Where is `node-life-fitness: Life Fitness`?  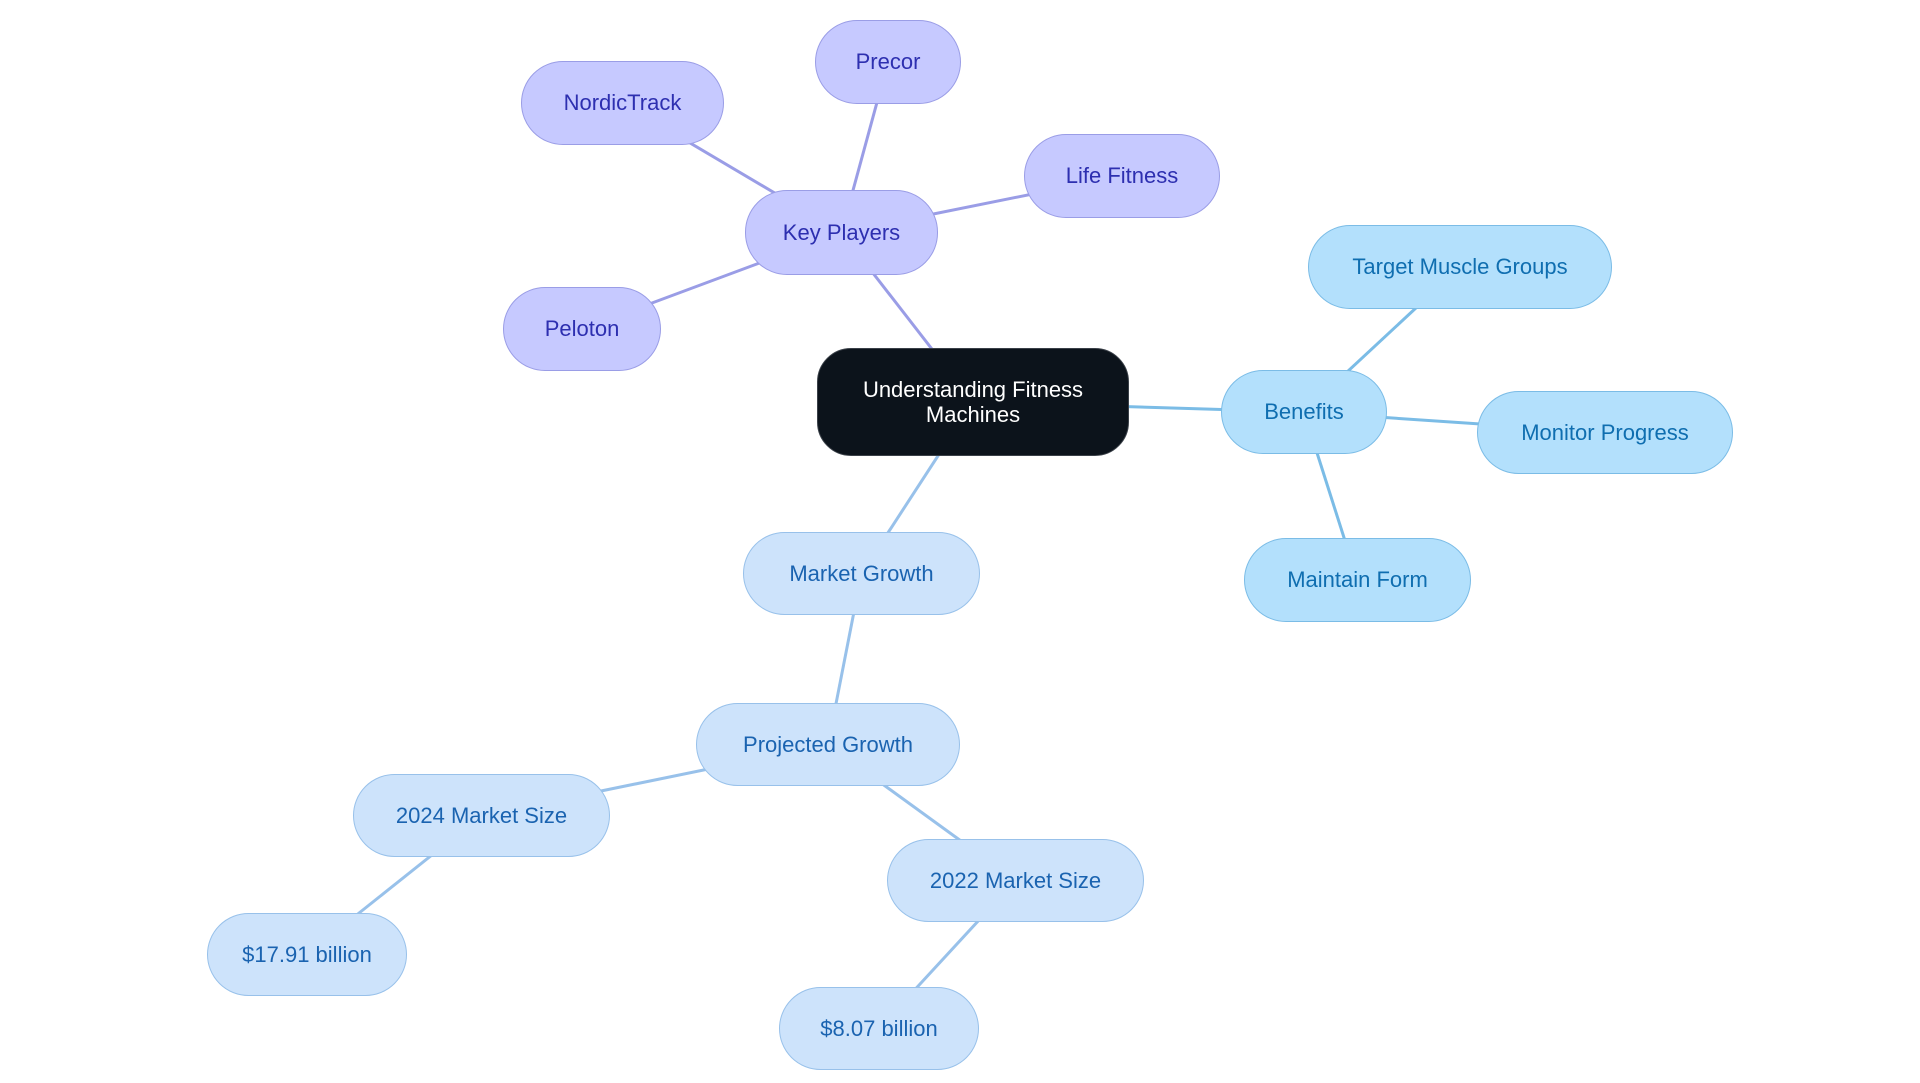
node-life-fitness: Life Fitness is located at coordinates (1122, 176).